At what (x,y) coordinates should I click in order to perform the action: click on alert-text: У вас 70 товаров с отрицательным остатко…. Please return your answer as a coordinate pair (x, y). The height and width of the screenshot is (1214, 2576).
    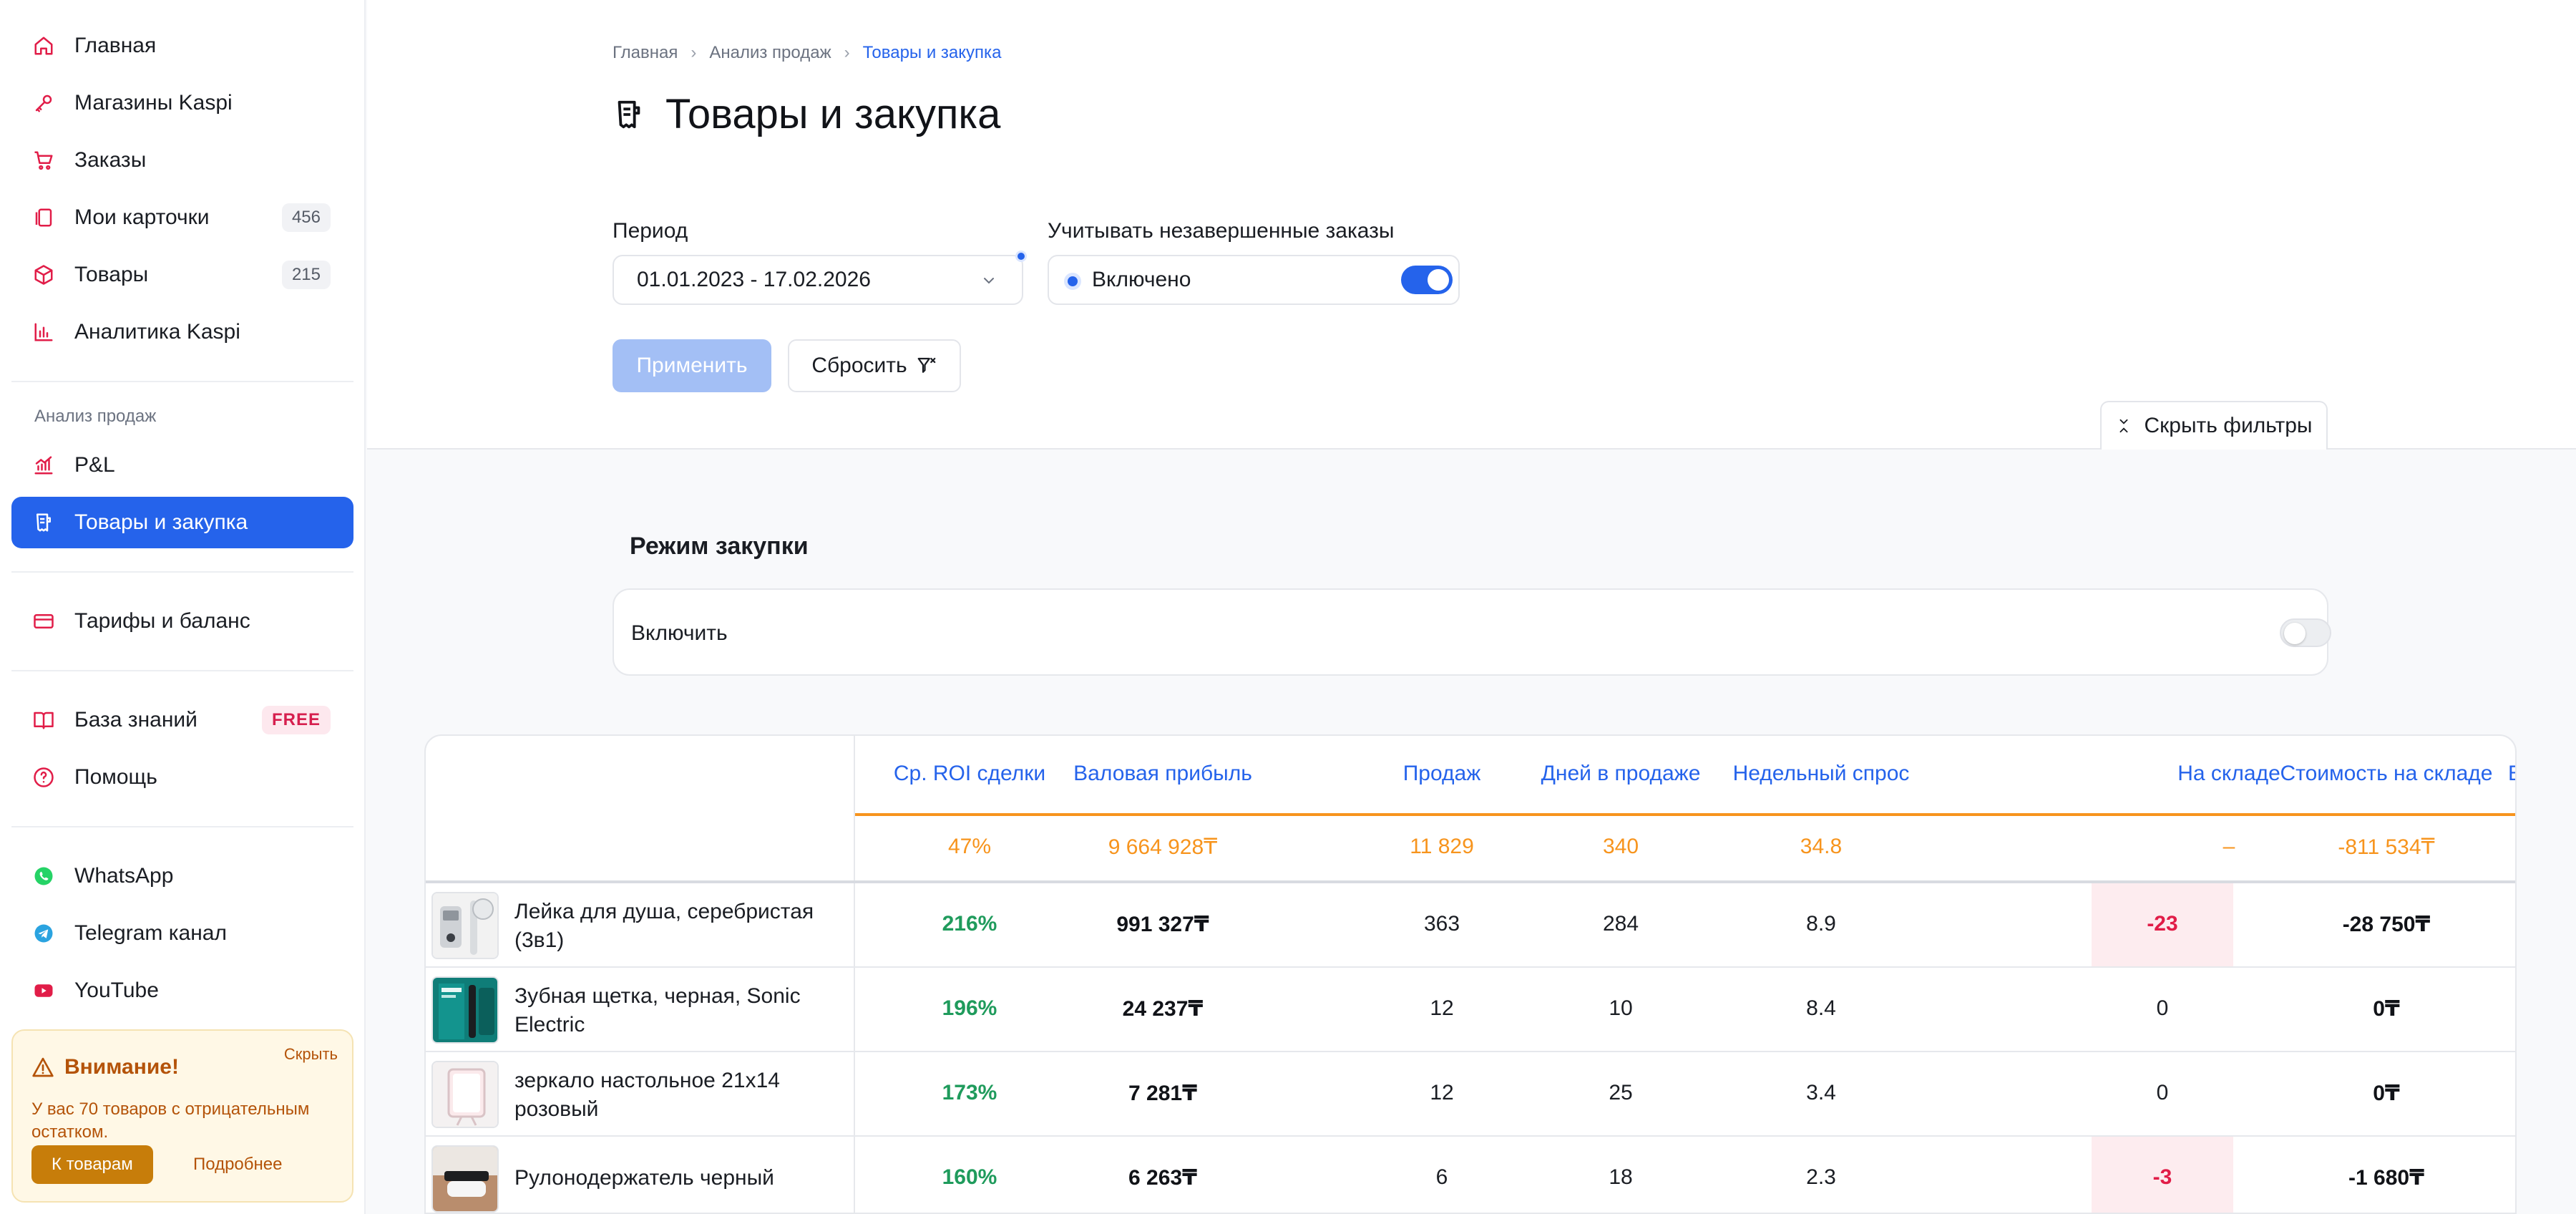
    Looking at the image, I should click on (170, 1120).